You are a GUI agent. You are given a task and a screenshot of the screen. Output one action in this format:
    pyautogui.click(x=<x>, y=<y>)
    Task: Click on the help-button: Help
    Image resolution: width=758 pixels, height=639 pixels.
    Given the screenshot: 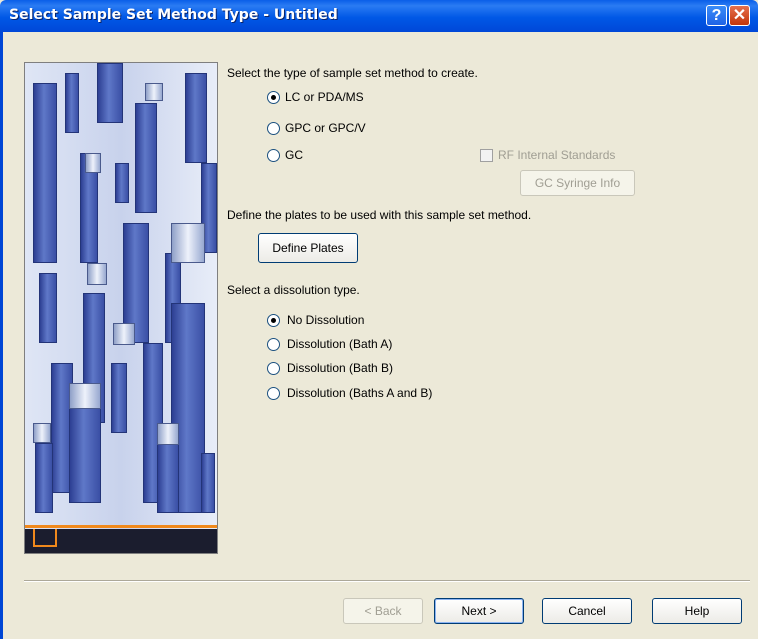 What is the action you would take?
    pyautogui.click(x=697, y=611)
    